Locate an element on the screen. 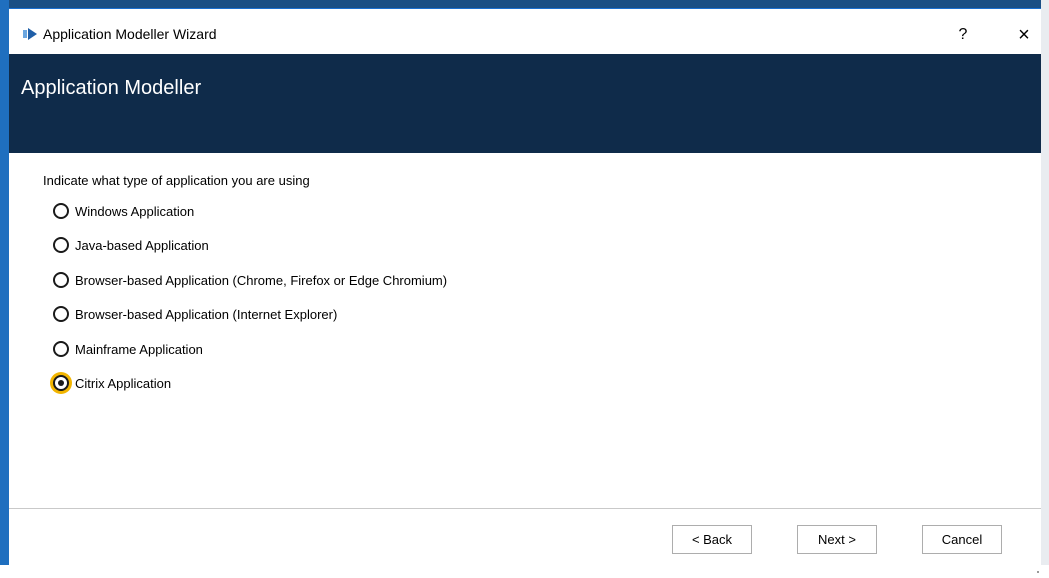 The height and width of the screenshot is (578, 1049). option-java-application: Java-based Application is located at coordinates (131, 245).